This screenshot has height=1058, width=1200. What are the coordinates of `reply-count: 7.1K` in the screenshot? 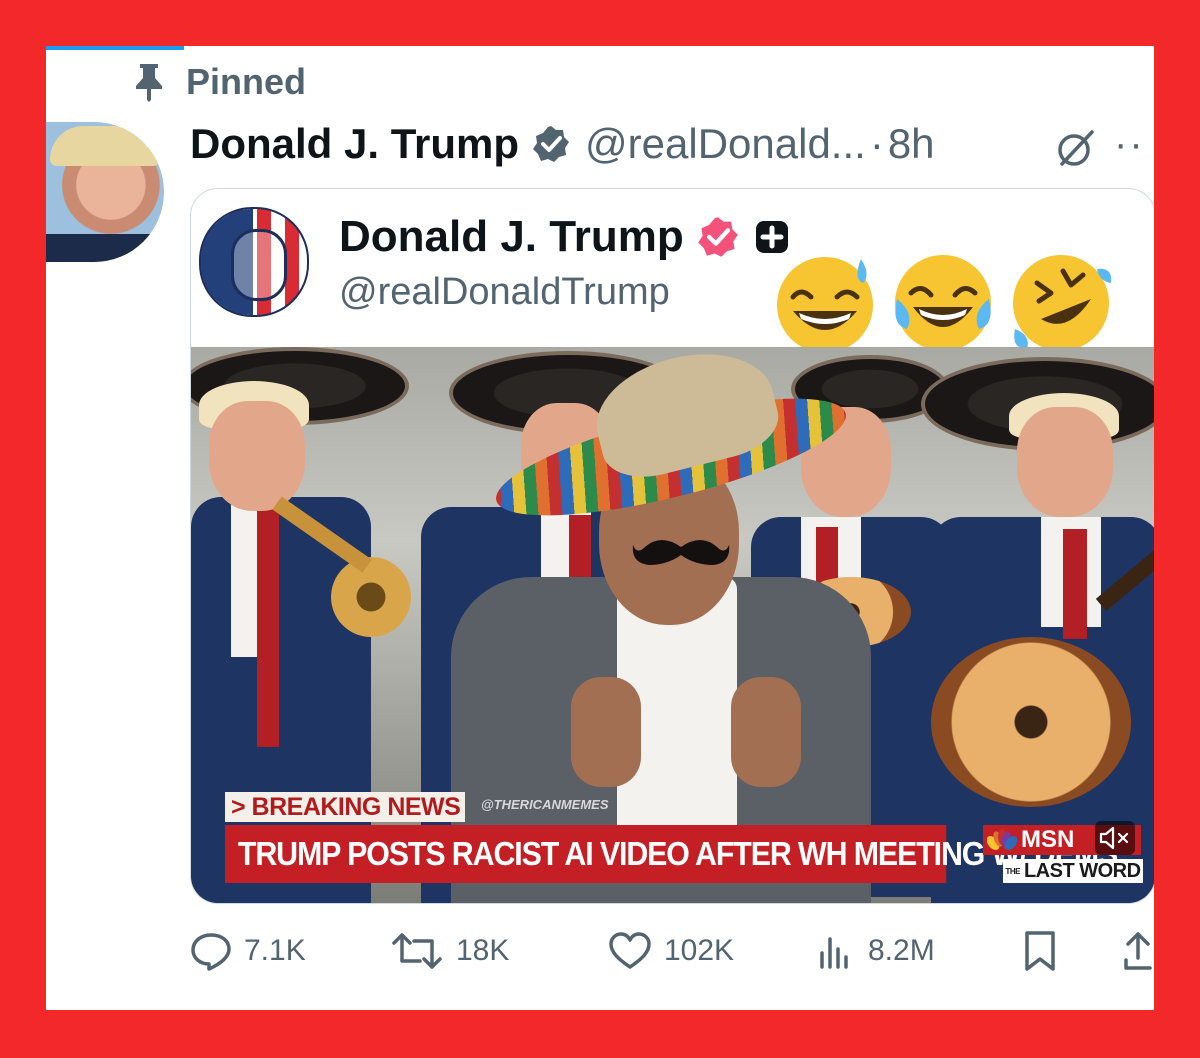 It's located at (275, 950).